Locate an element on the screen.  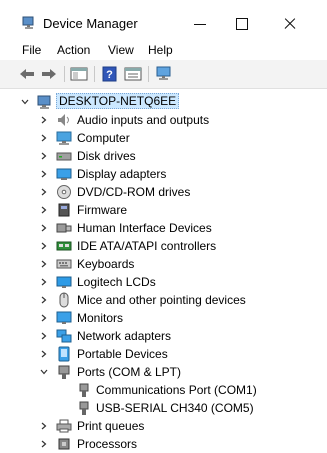
menu-bar: File Action View Help is located at coordinates (163, 49).